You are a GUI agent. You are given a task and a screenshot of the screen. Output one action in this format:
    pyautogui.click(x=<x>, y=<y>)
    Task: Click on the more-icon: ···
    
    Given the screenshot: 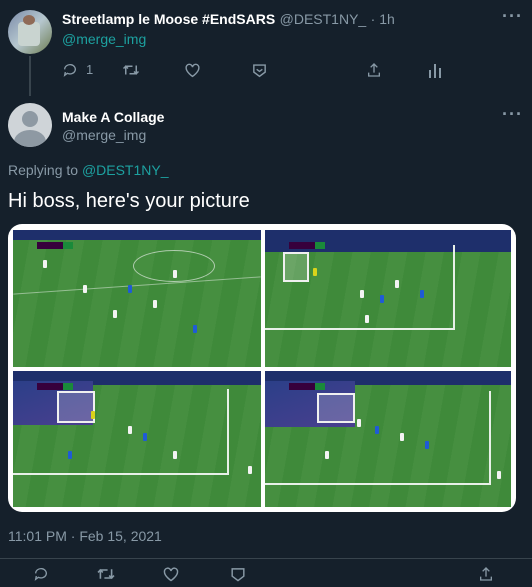 What is the action you would take?
    pyautogui.click(x=512, y=114)
    